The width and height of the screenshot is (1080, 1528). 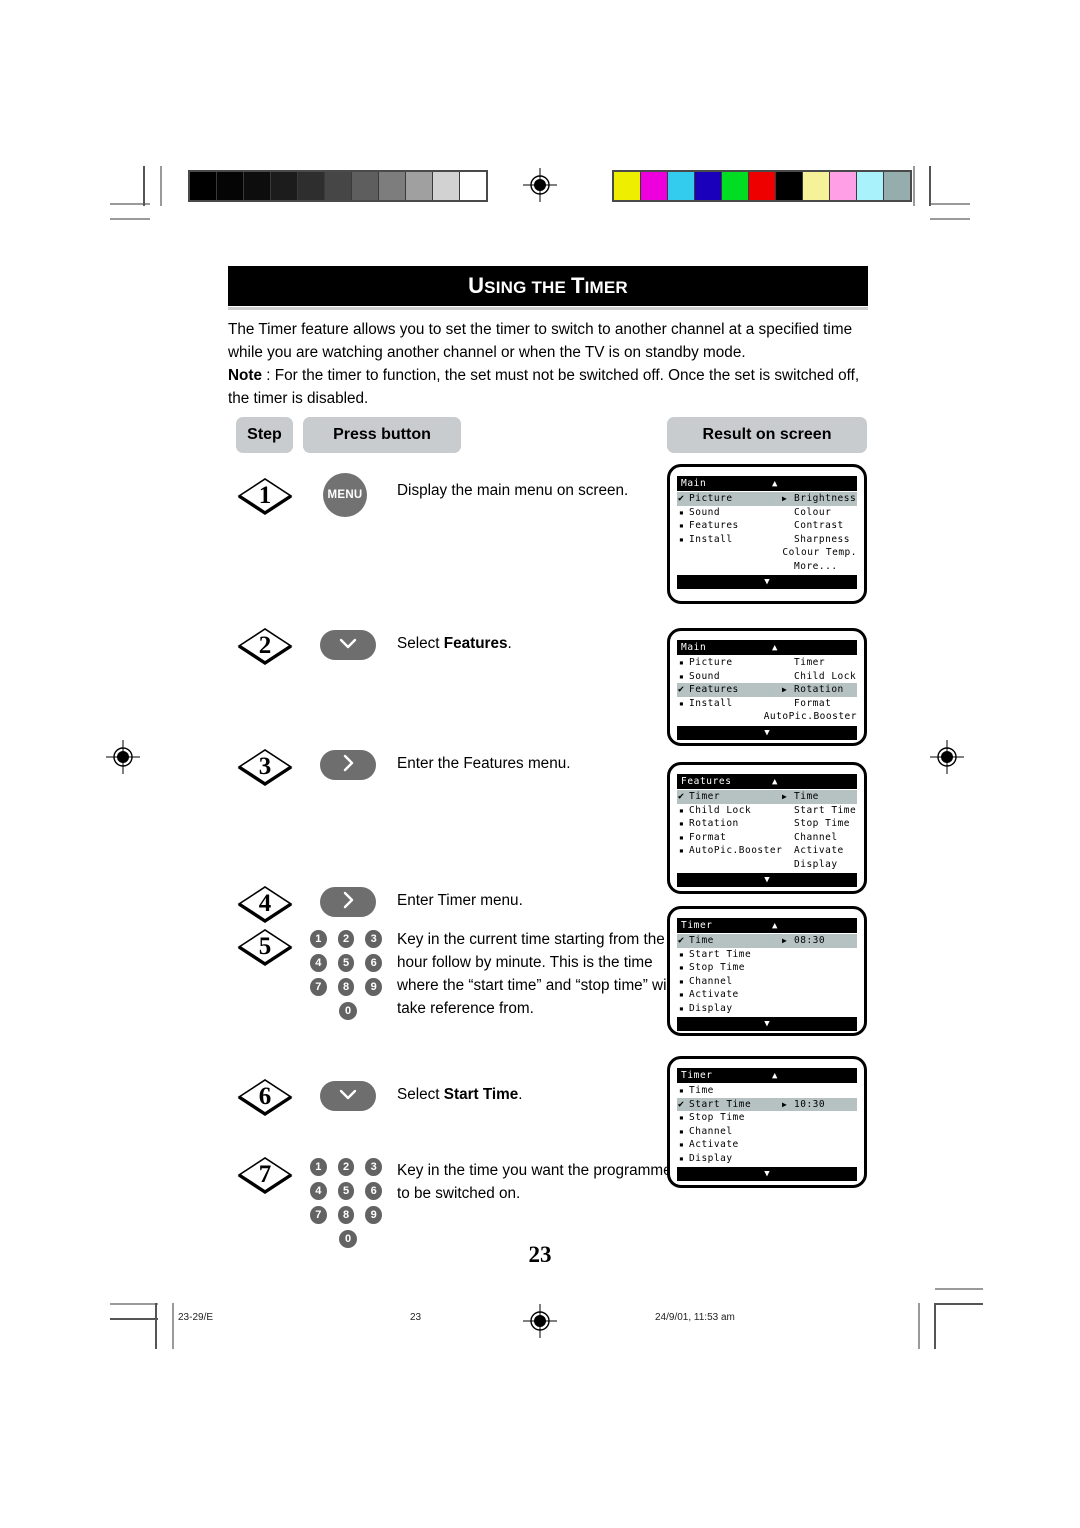 What do you see at coordinates (950, 219) in the screenshot?
I see `crop-mark-top-right-h2` at bounding box center [950, 219].